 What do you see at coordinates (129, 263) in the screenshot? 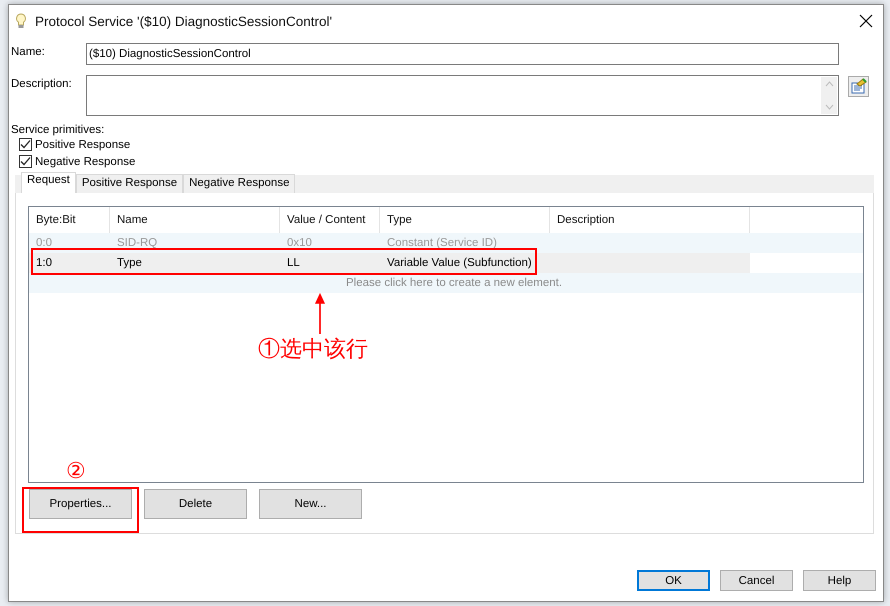
I see `table-cell-text: Type` at bounding box center [129, 263].